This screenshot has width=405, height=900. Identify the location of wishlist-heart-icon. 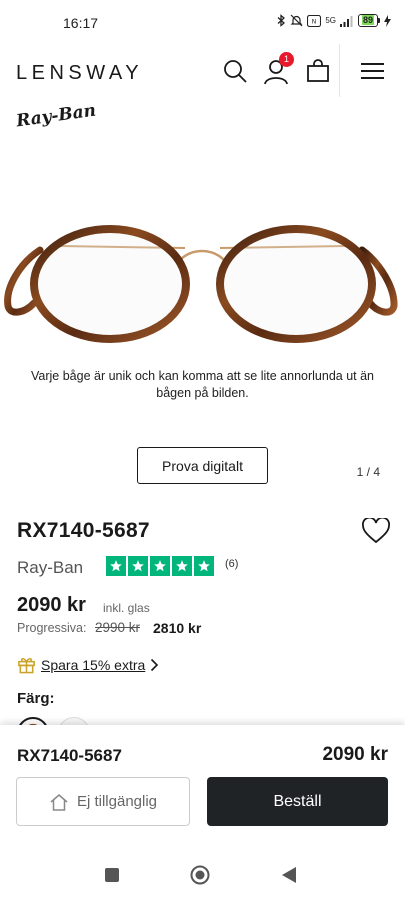
(376, 531).